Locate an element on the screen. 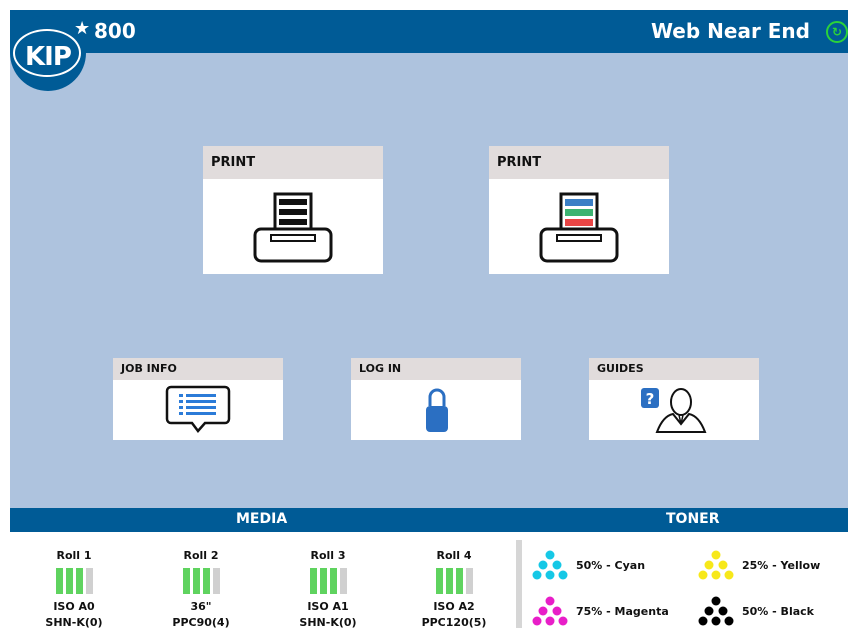 The width and height of the screenshot is (848, 630). print-mono-tile: PRINT is located at coordinates (293, 210).